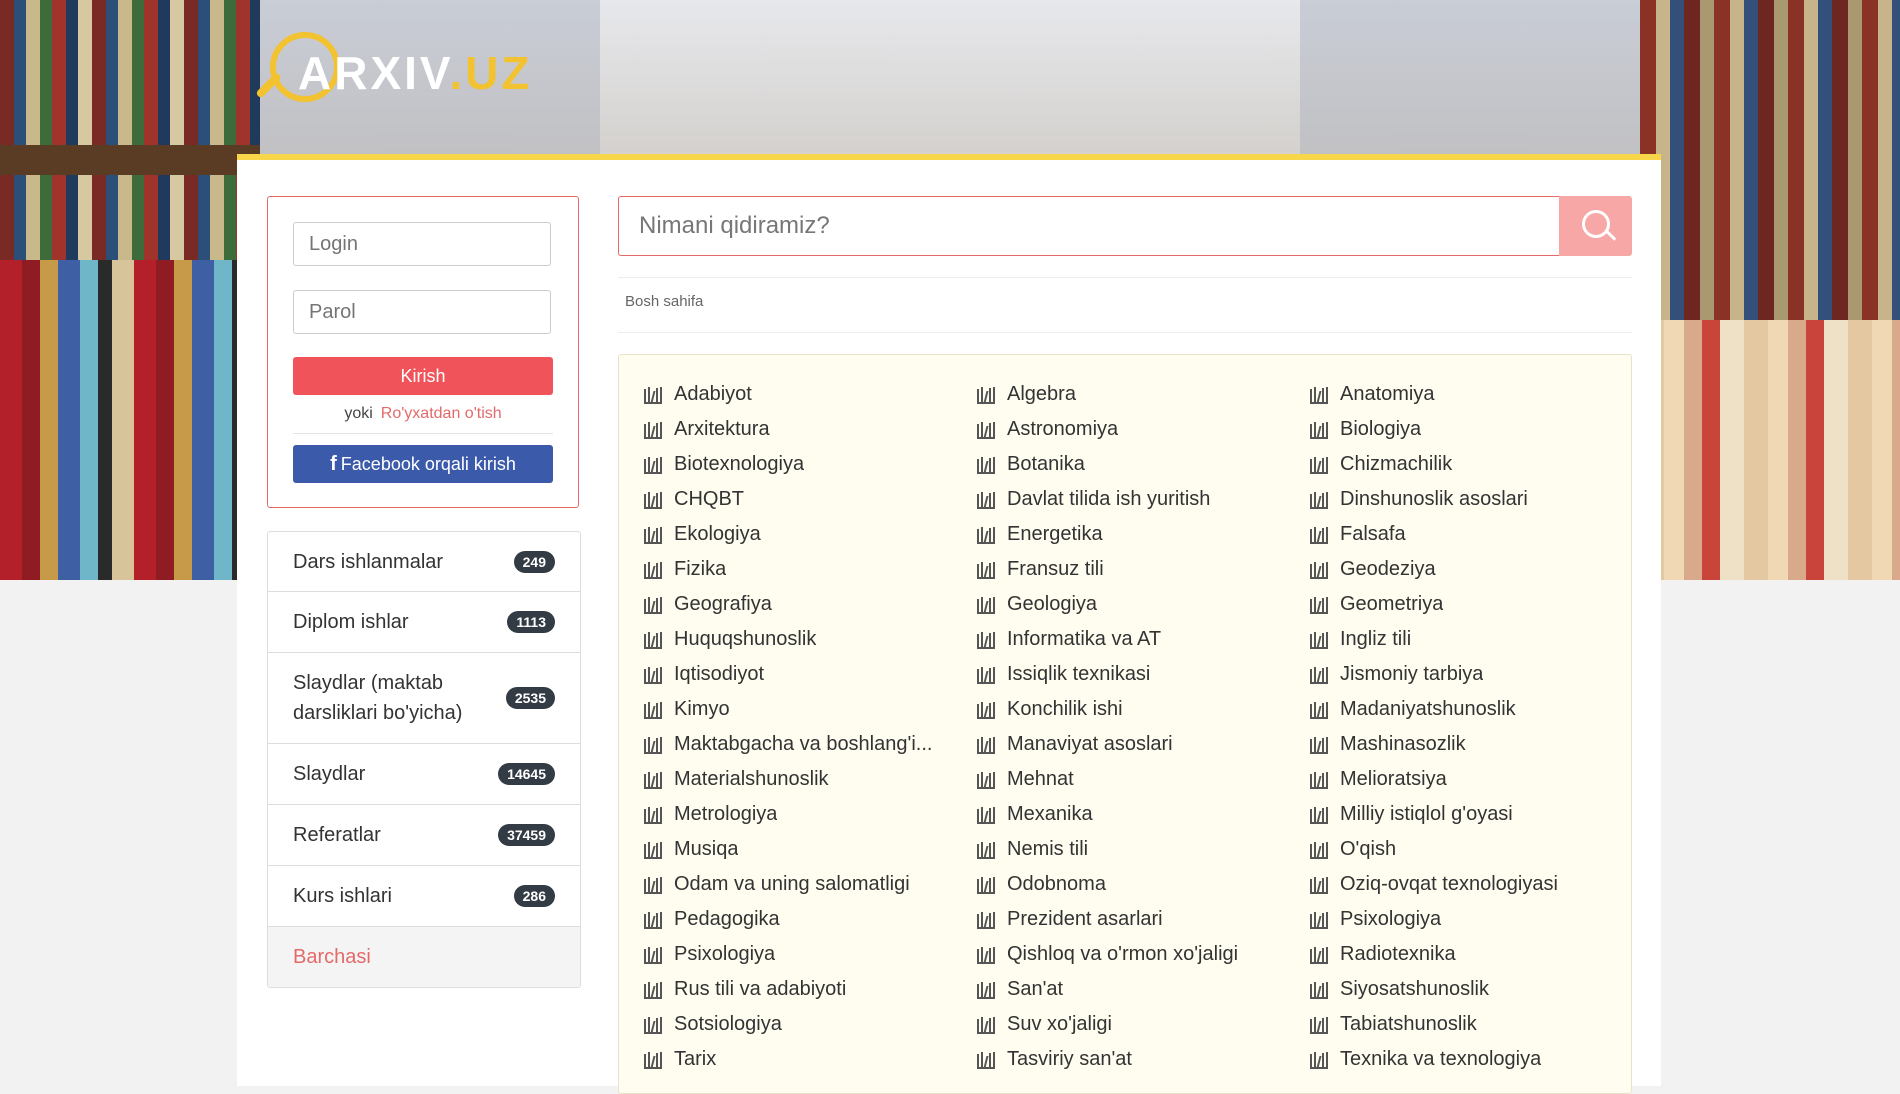  I want to click on subject-link: Geografiya, so click(810, 604).